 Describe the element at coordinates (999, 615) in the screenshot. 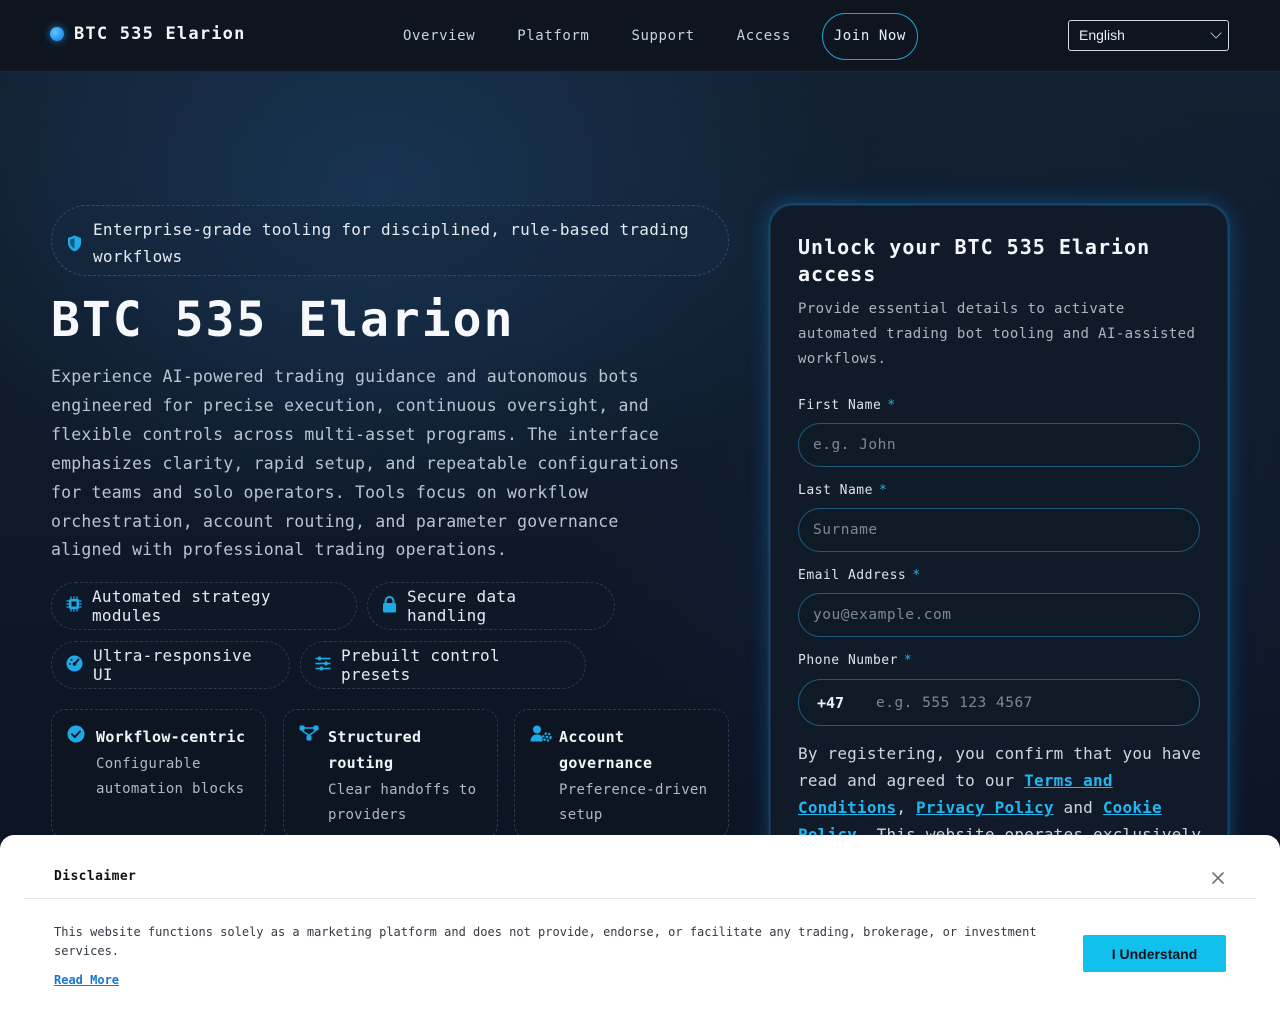

I see `email-field: you@example.com` at that location.